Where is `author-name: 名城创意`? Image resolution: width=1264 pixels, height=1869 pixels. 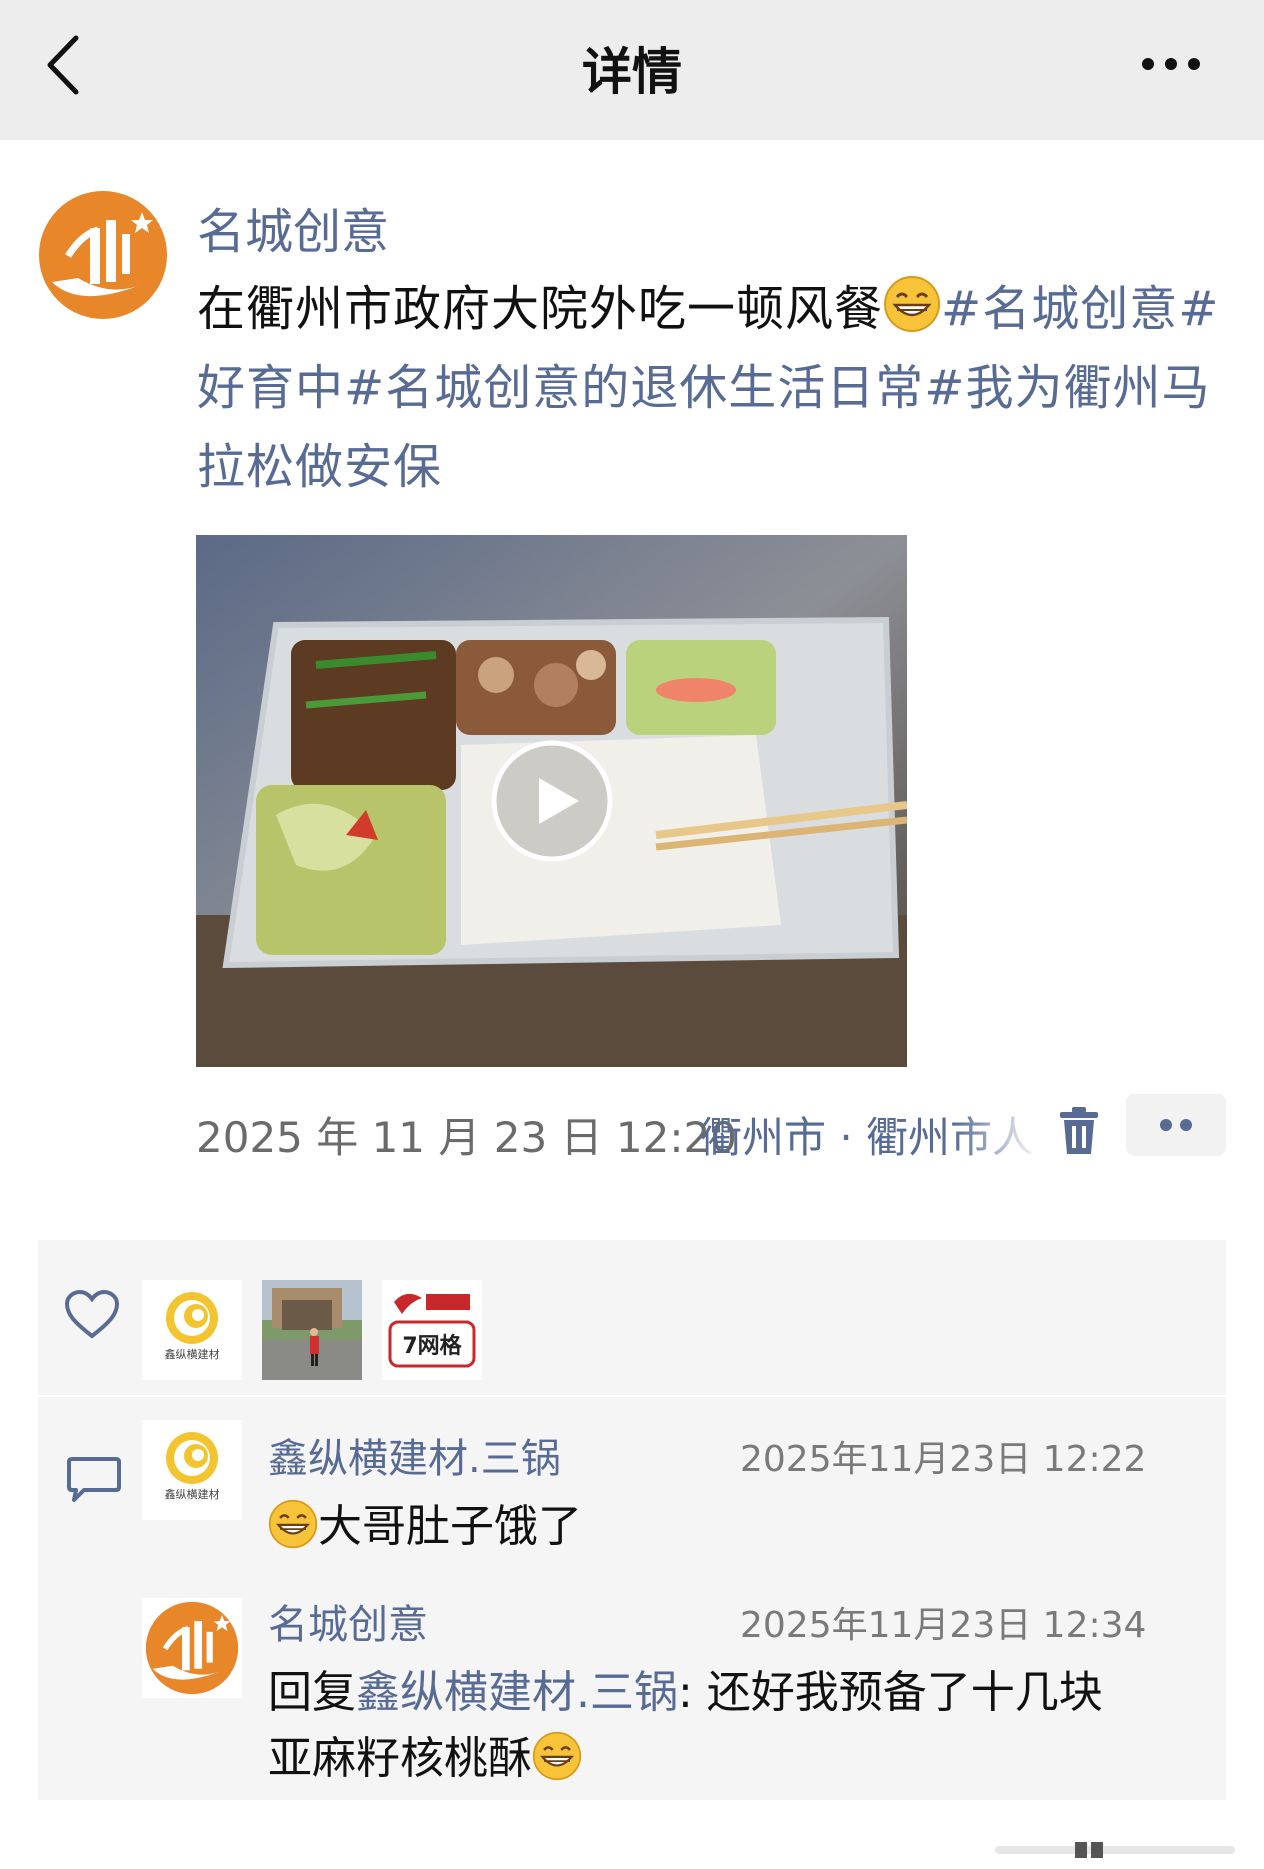 author-name: 名城创意 is located at coordinates (293, 227).